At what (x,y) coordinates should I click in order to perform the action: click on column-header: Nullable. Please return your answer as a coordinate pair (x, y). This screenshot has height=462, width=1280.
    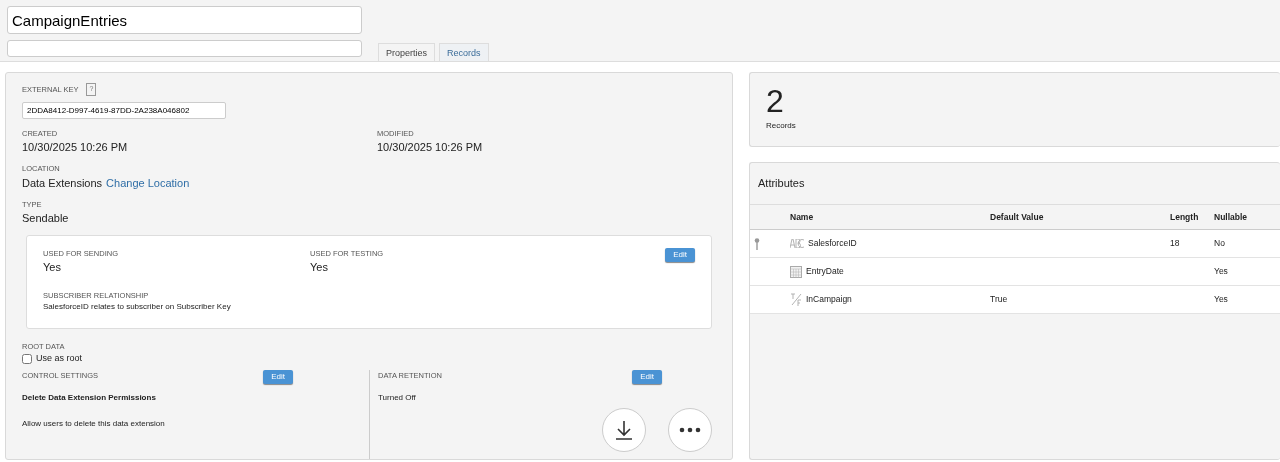
    Looking at the image, I should click on (1231, 216).